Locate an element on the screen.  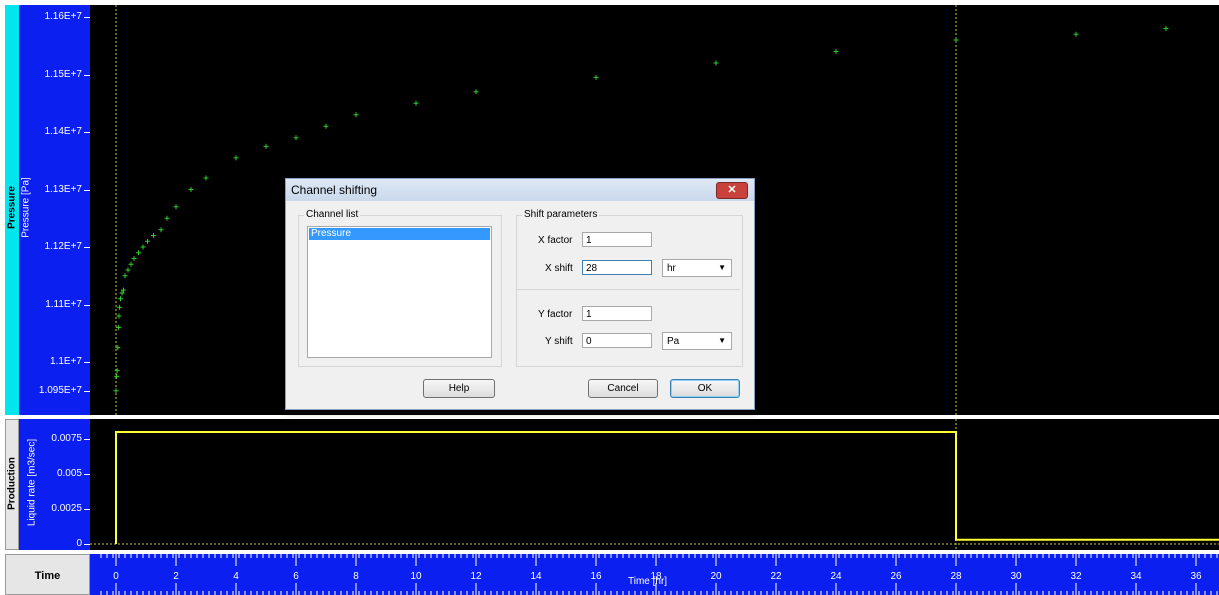
y-shift-label: Y shift is located at coordinates (559, 341).